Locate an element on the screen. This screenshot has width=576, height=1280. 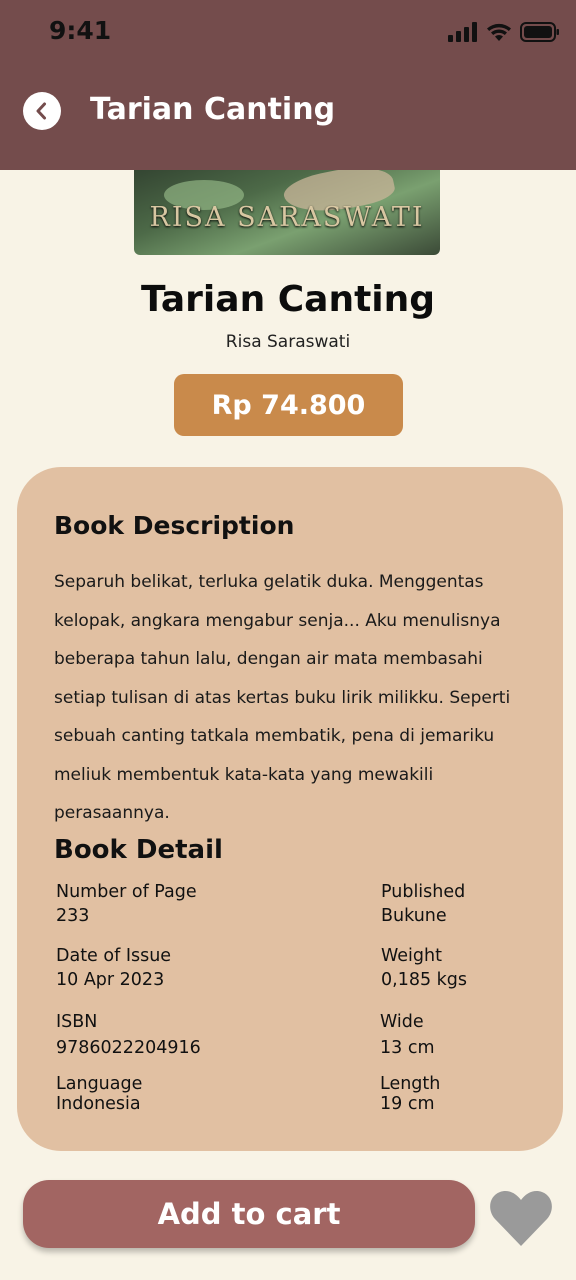
detail-published: Published Bukune is located at coordinates (423, 904).